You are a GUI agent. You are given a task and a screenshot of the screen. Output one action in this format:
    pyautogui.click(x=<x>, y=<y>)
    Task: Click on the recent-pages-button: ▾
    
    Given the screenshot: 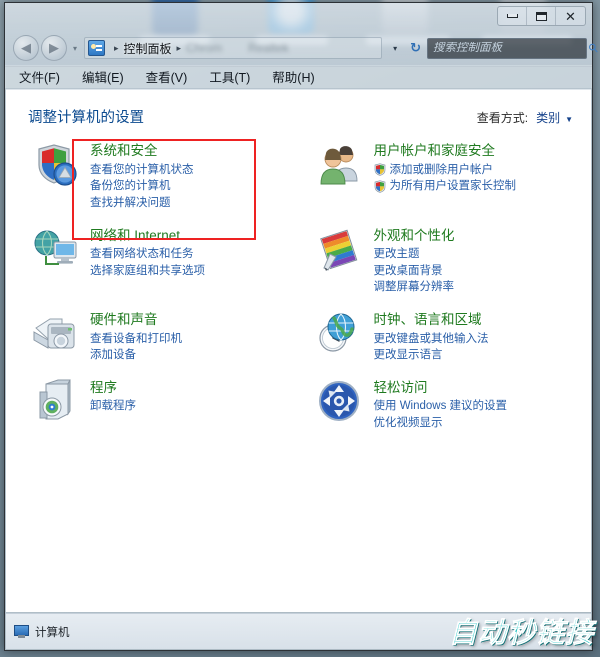 What is the action you would take?
    pyautogui.click(x=75, y=48)
    